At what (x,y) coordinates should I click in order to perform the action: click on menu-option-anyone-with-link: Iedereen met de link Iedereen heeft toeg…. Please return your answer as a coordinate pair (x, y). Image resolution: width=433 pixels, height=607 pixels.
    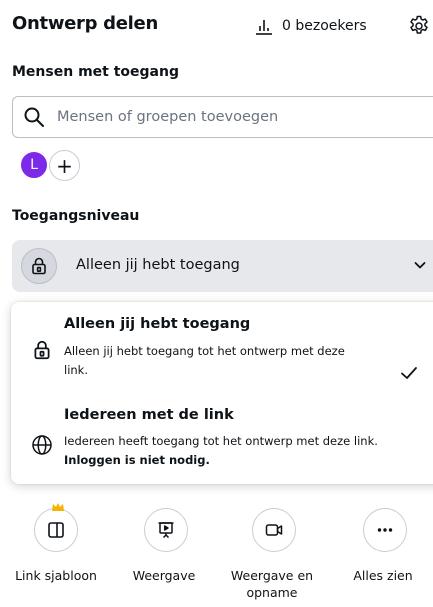
    Looking at the image, I should click on (222, 439).